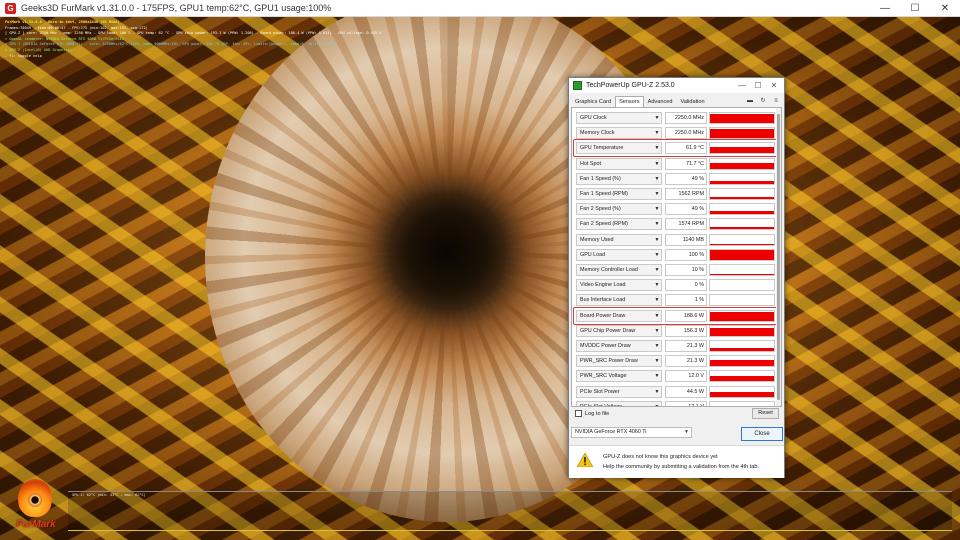 Image resolution: width=960 pixels, height=540 pixels. I want to click on temperature-graph-label: GPU 1: 62°C (min: 43°C - max: 62°C), so click(109, 495).